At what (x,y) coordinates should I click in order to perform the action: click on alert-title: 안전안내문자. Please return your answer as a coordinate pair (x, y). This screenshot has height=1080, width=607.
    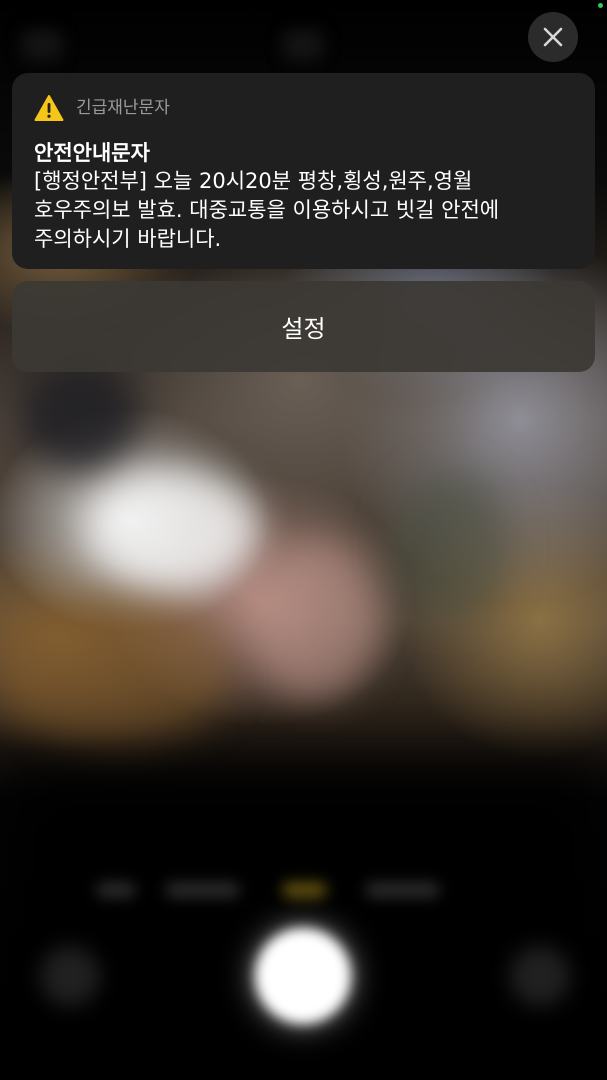
    Looking at the image, I should click on (92, 153).